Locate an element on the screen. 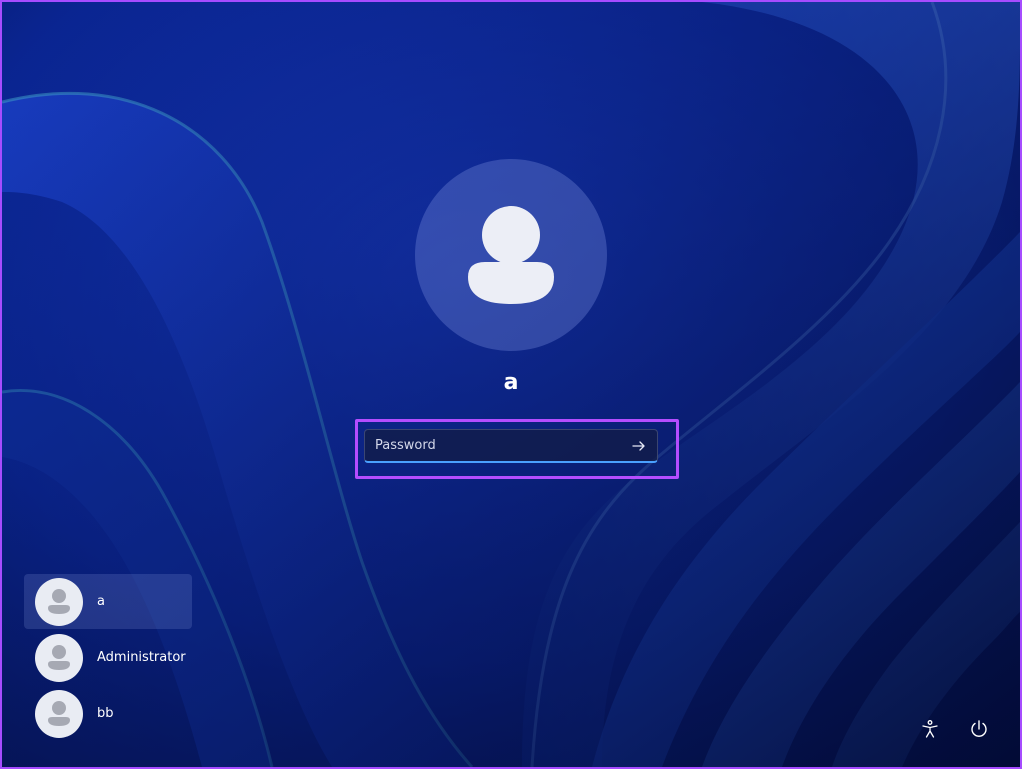 This screenshot has width=1022, height=769. arrow-right-icon is located at coordinates (638, 446).